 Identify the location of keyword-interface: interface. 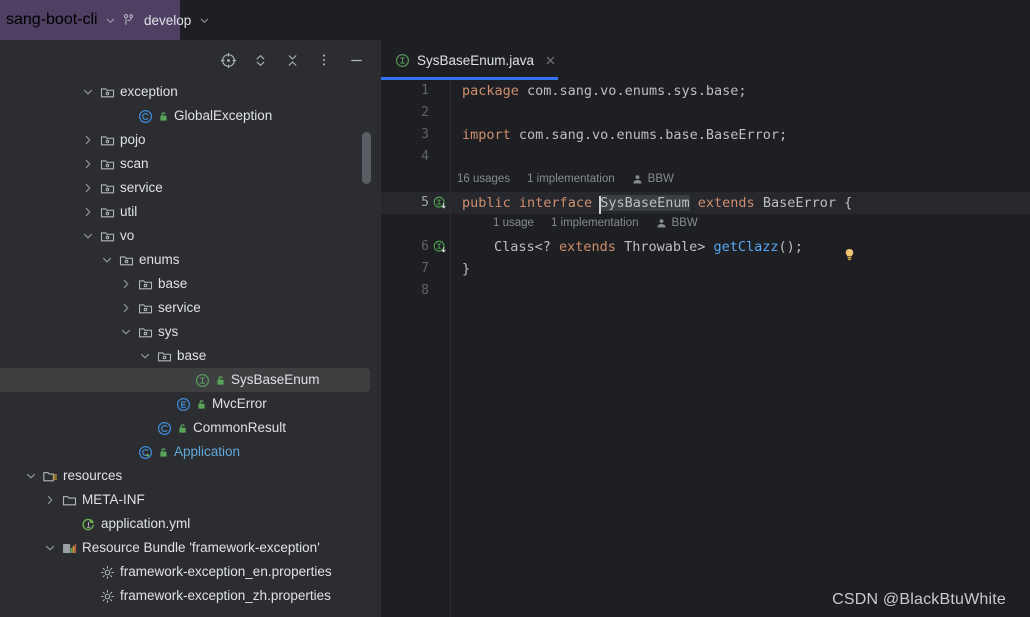
(555, 203).